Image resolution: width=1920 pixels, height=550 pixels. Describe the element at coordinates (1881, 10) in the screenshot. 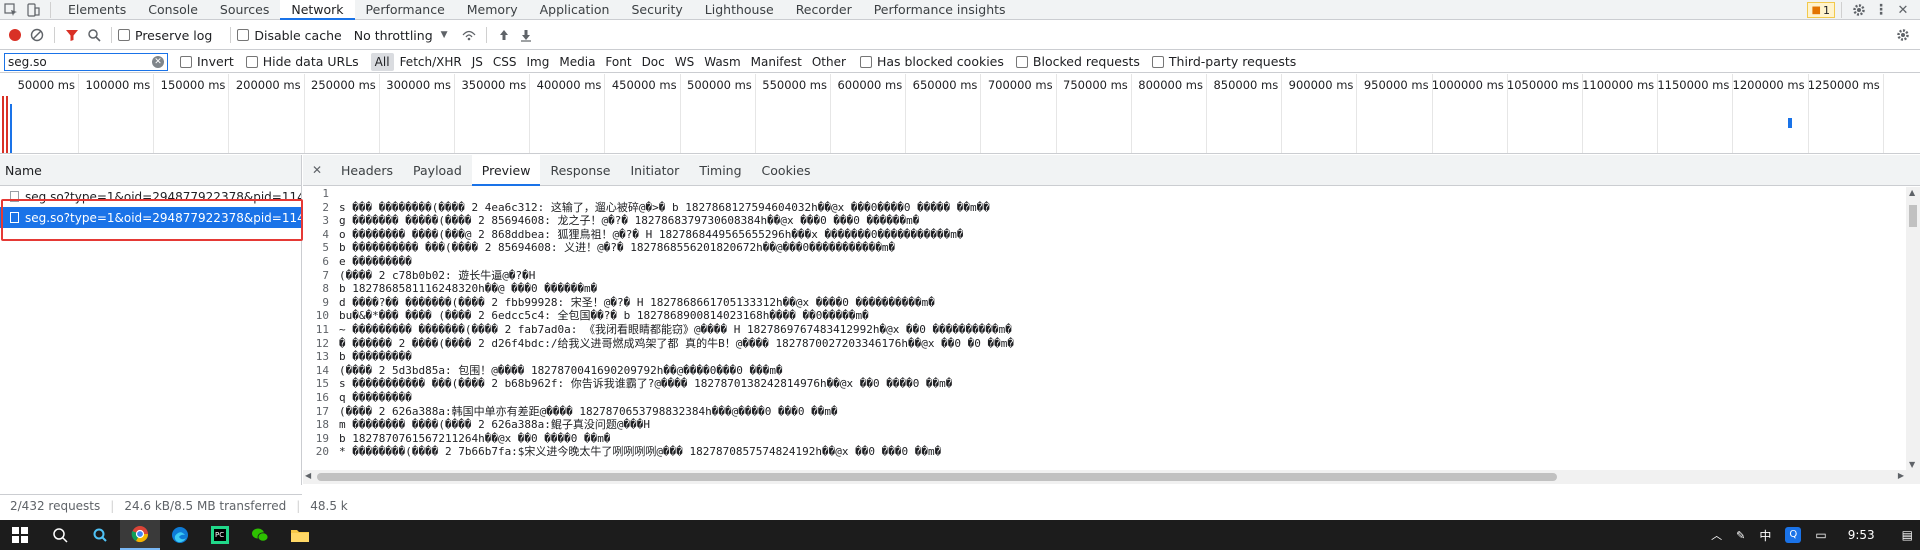

I see `more-options-icon: ⋮` at that location.